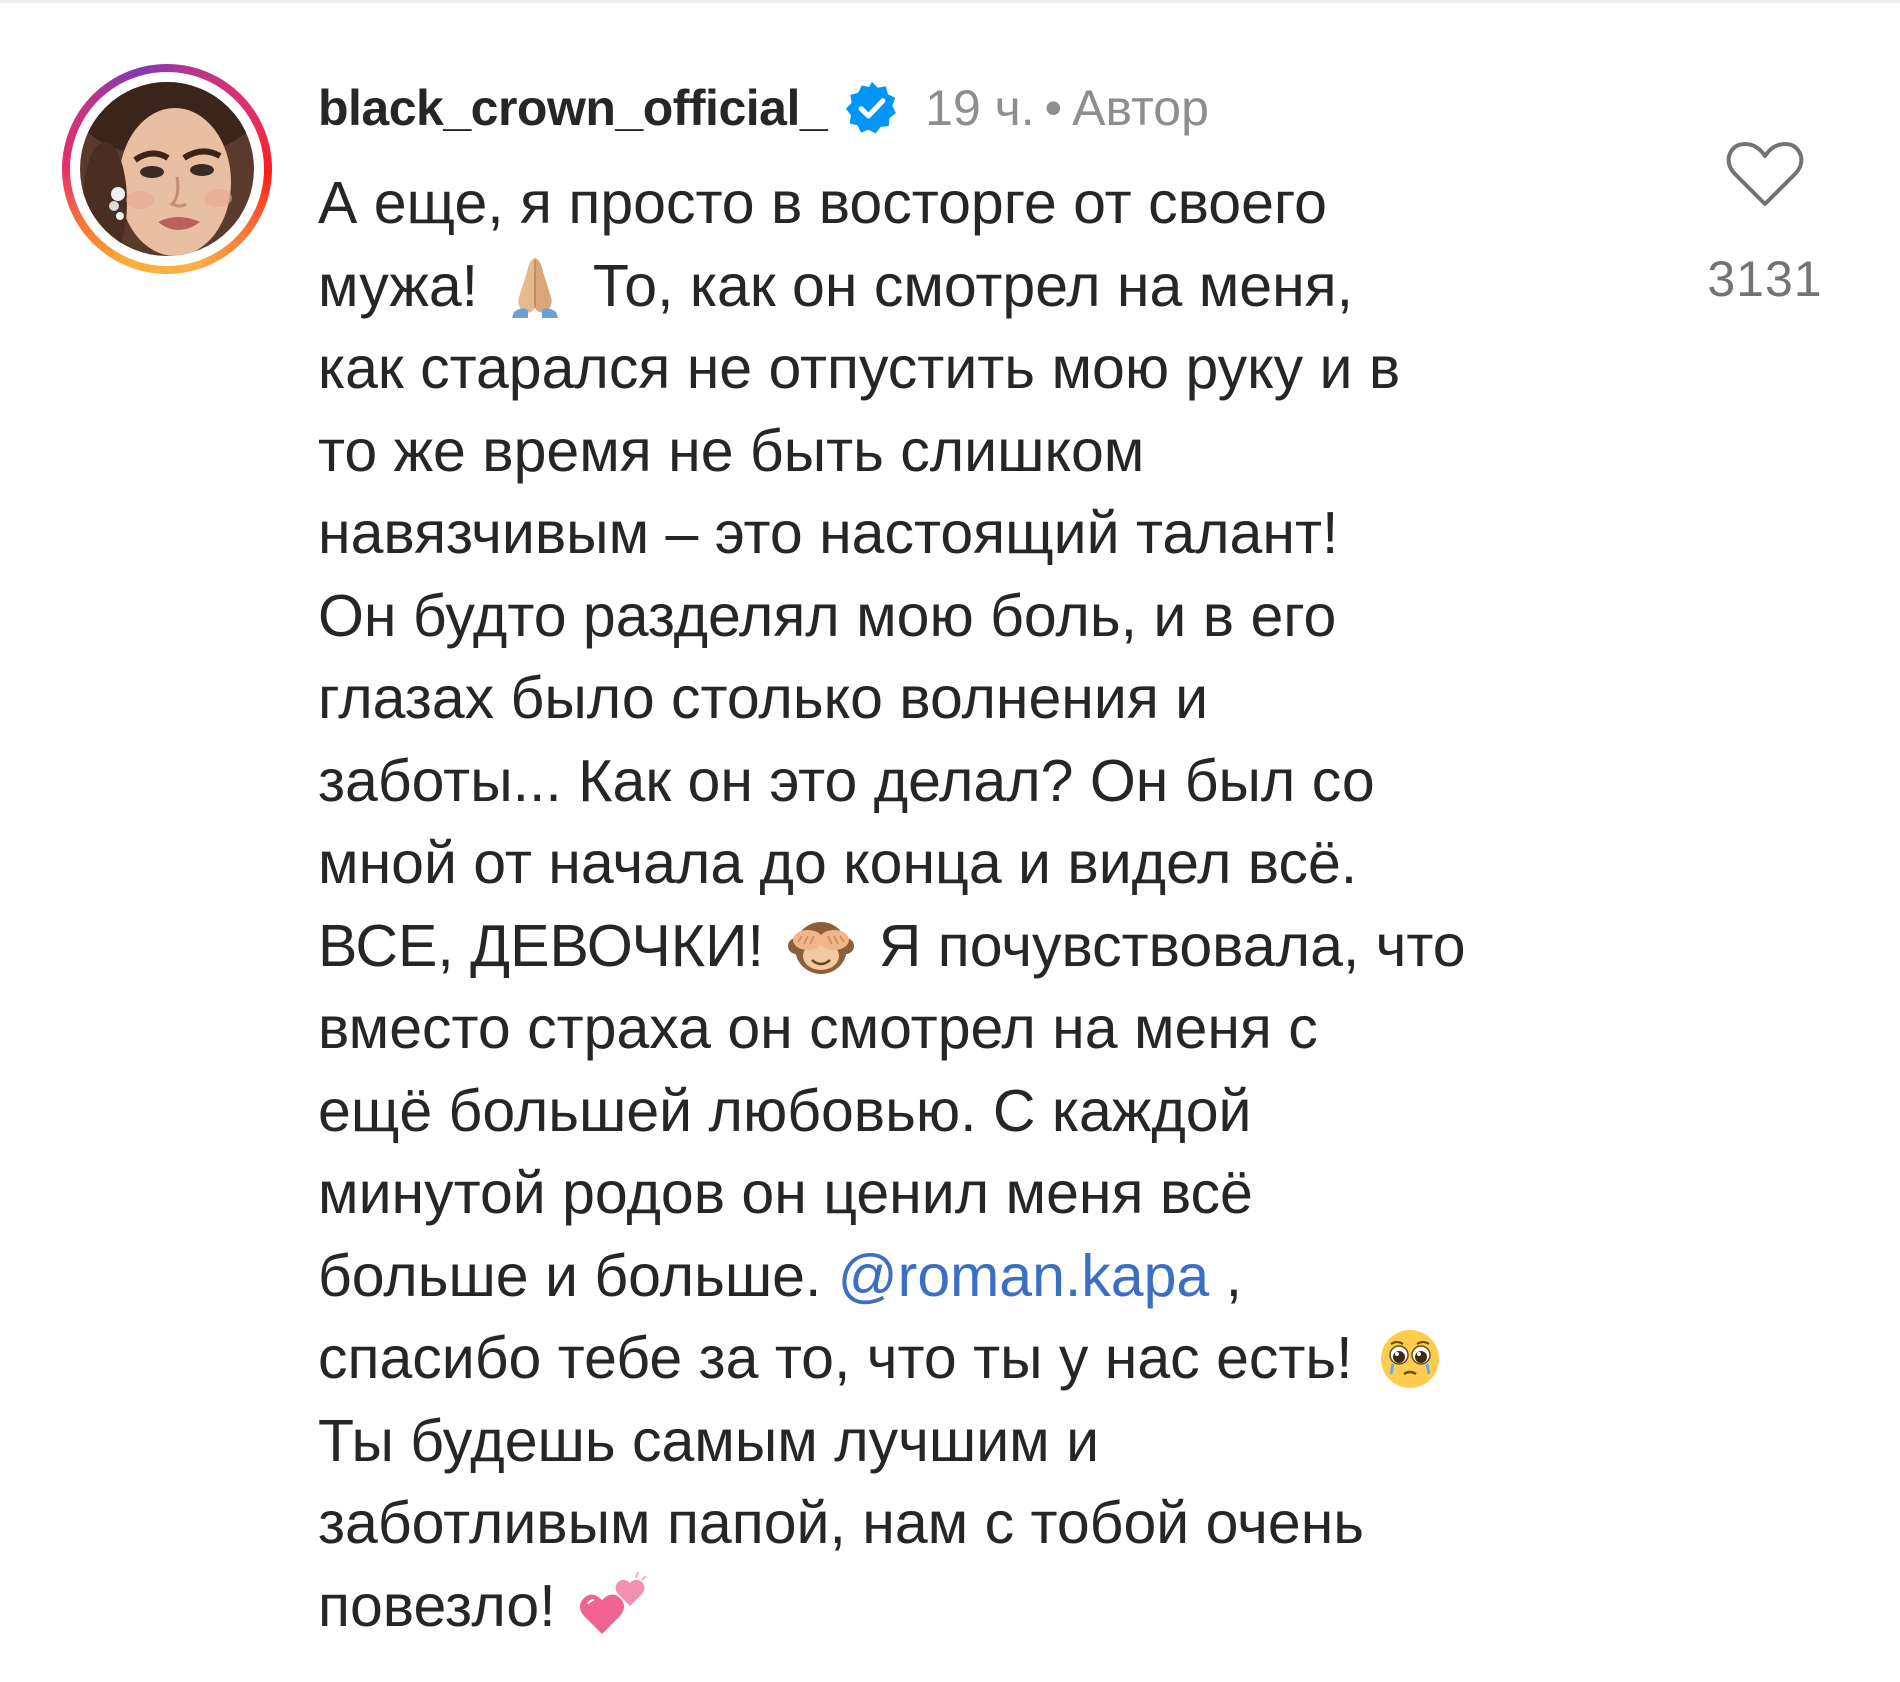 This screenshot has height=1682, width=1900. Describe the element at coordinates (1067, 108) in the screenshot. I see `comment-meta: 19 ч. • Автор` at that location.